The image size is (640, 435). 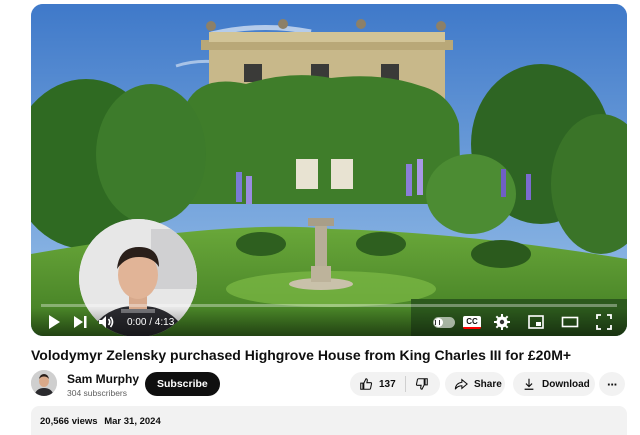 I want to click on theater-button, so click(x=570, y=322).